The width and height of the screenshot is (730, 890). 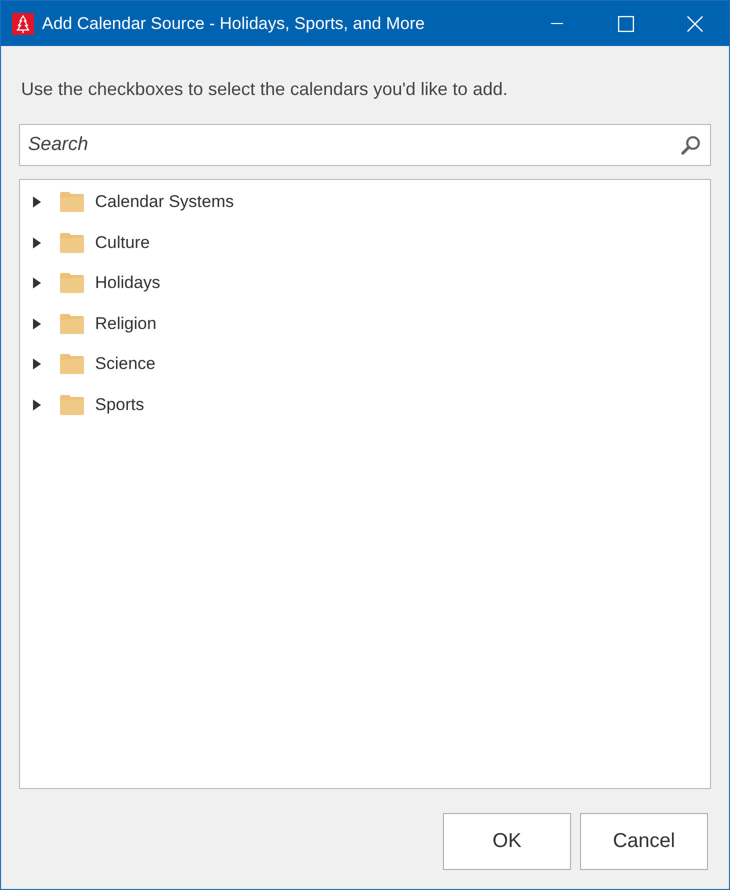 What do you see at coordinates (365, 145) in the screenshot?
I see `search-field: Search` at bounding box center [365, 145].